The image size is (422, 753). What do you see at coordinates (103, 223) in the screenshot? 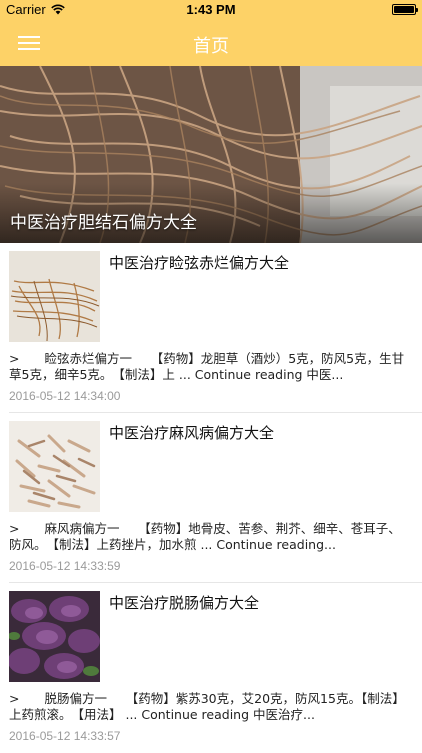
I see `hero-title: 中医治疗胆结石偏方大全` at bounding box center [103, 223].